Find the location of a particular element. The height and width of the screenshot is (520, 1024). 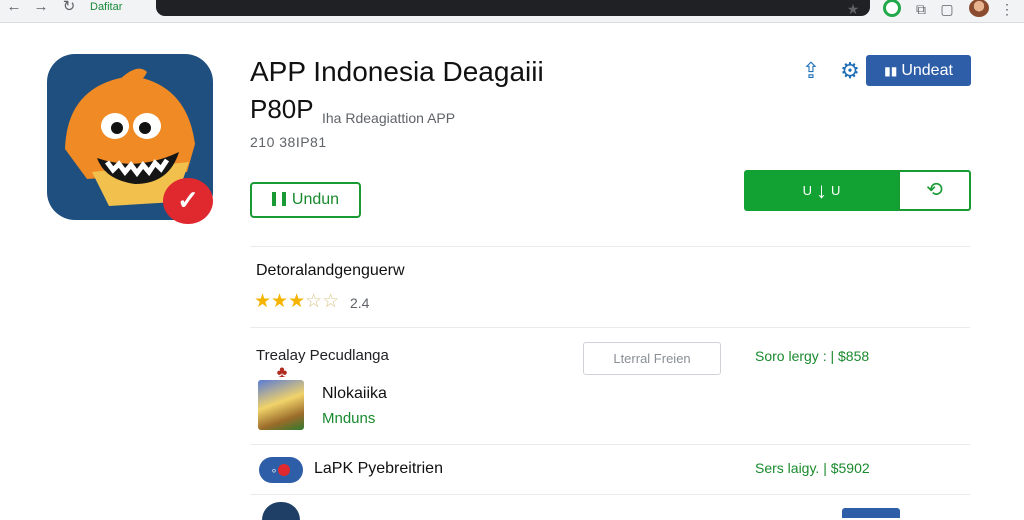

star-rating: ★★★☆☆ is located at coordinates (296, 301).